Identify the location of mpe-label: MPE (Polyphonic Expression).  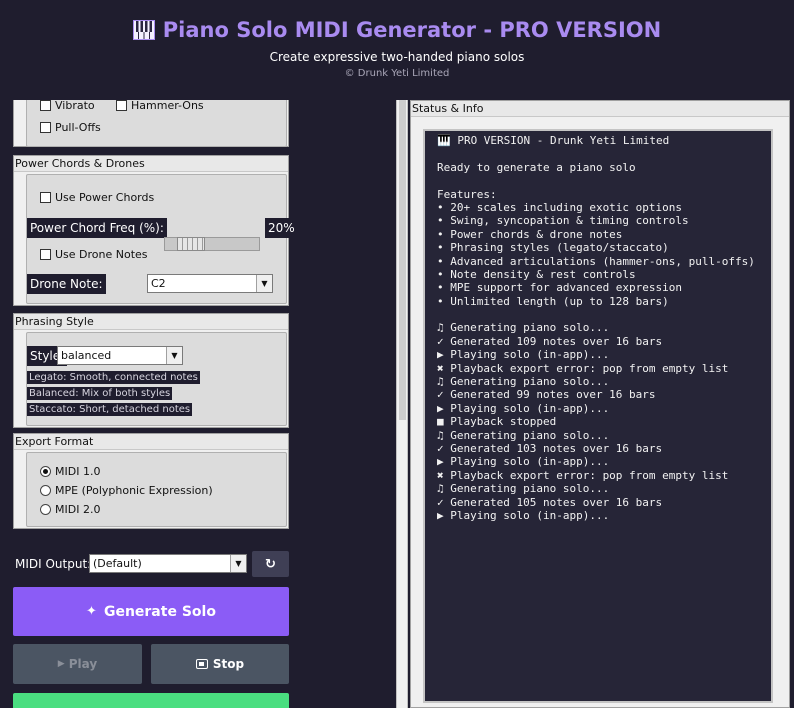
(134, 490).